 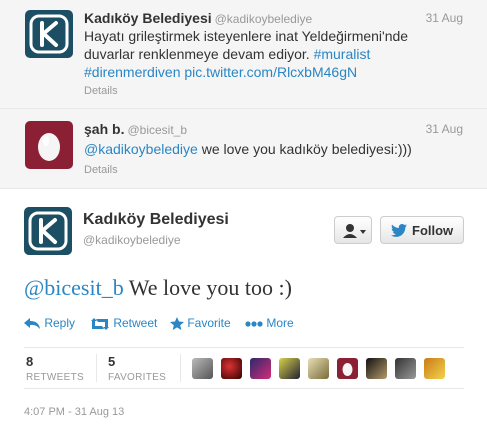 I want to click on caret-down-icon, so click(x=363, y=232).